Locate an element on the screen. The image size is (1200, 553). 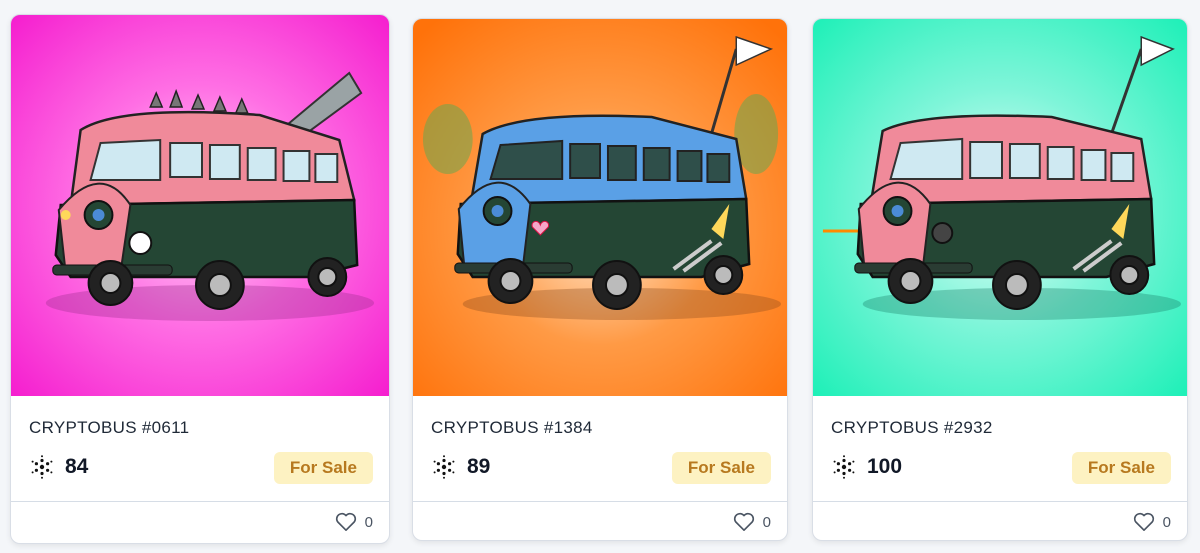
nft-title: CRYPTOBUS #0611 is located at coordinates (109, 428).